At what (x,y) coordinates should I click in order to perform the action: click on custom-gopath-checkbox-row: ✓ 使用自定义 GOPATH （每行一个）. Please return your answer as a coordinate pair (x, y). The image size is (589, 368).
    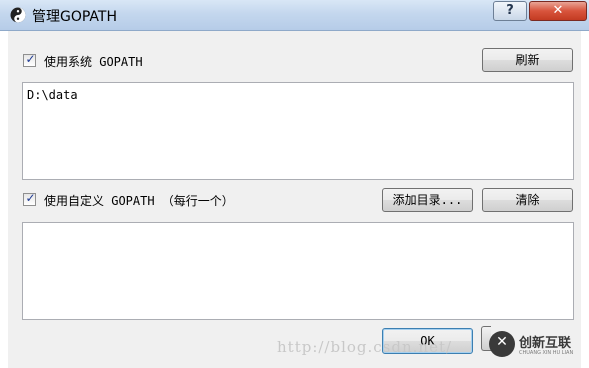
    Looking at the image, I should click on (183, 200).